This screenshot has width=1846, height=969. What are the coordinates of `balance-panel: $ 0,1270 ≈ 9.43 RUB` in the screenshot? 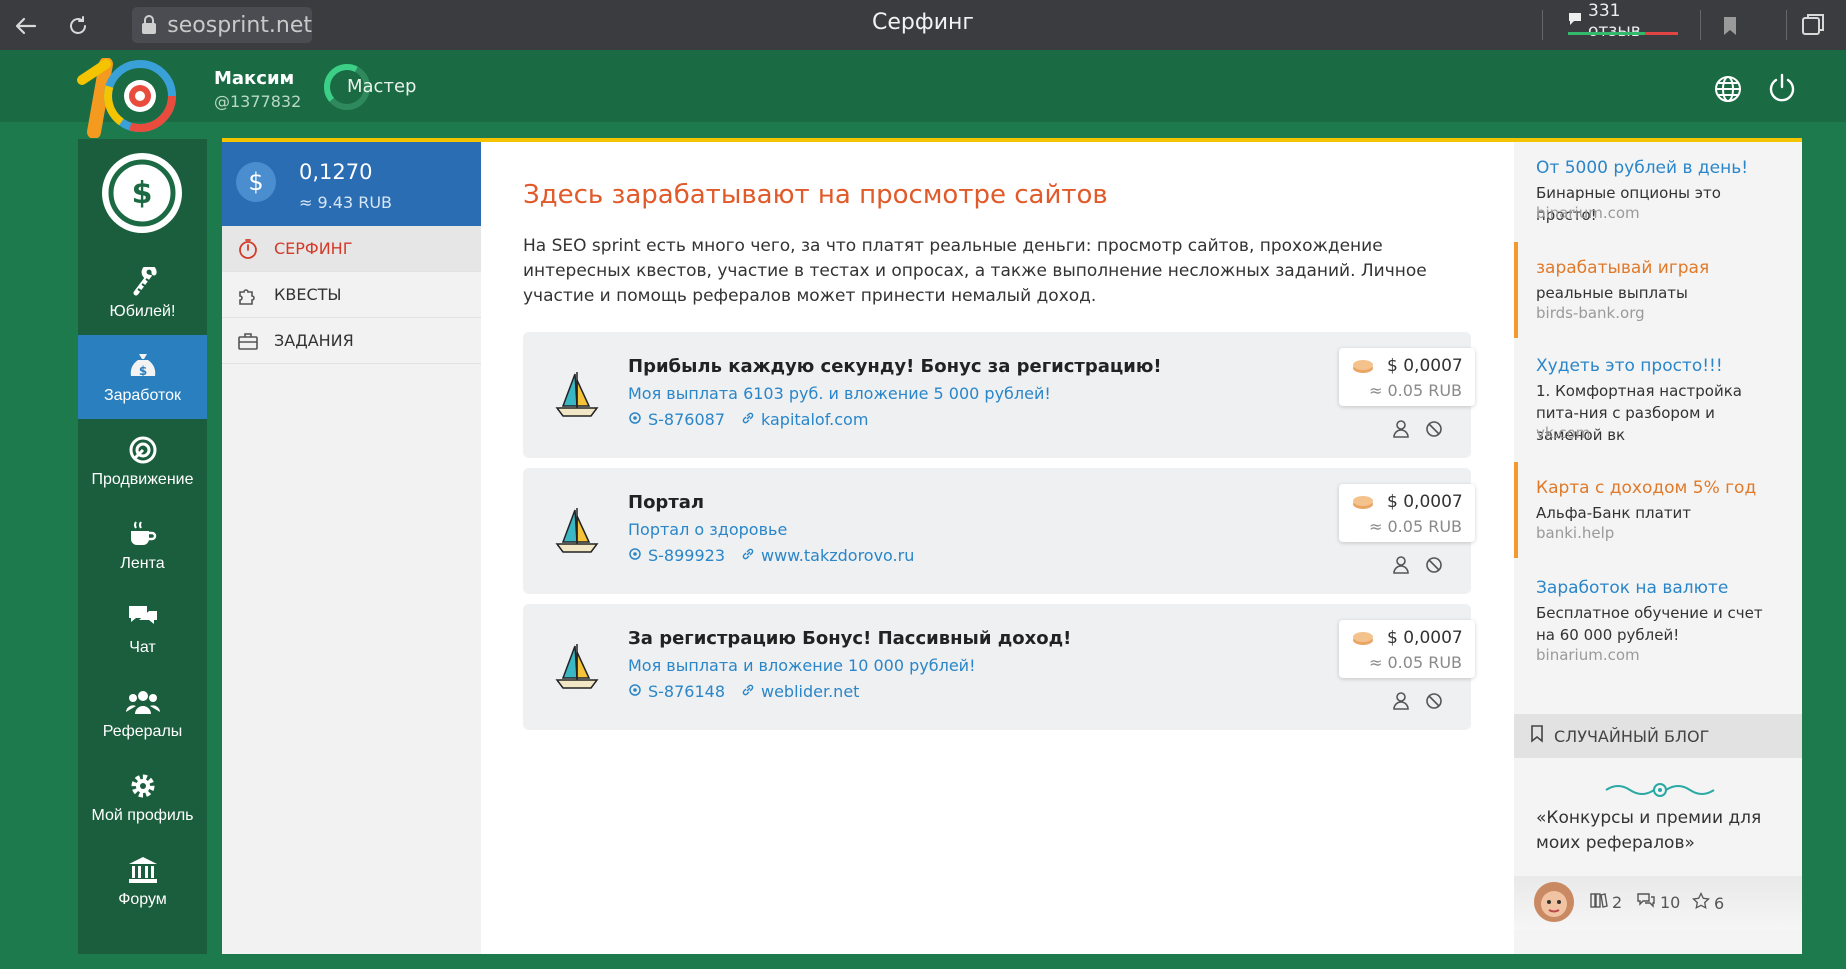 It's located at (351, 184).